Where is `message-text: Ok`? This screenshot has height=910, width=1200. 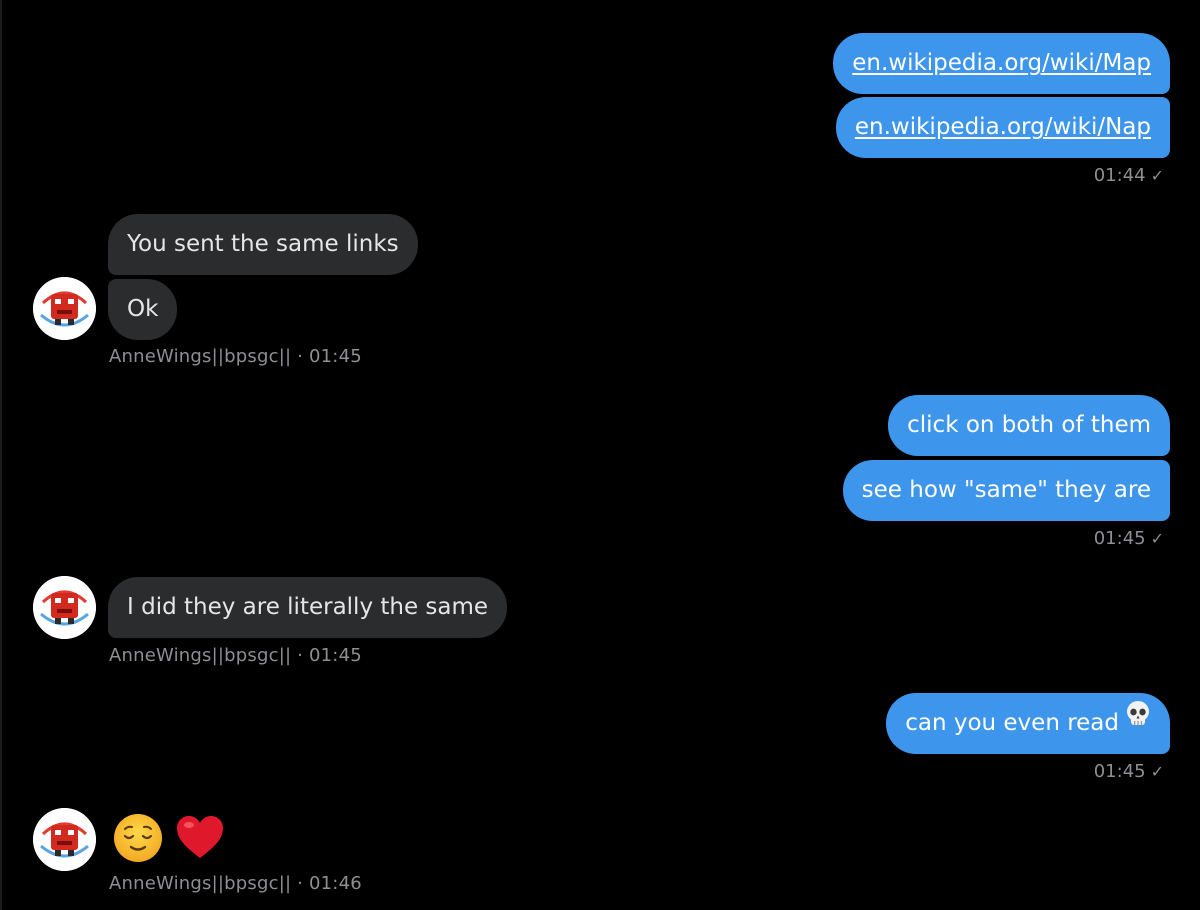 message-text: Ok is located at coordinates (143, 309).